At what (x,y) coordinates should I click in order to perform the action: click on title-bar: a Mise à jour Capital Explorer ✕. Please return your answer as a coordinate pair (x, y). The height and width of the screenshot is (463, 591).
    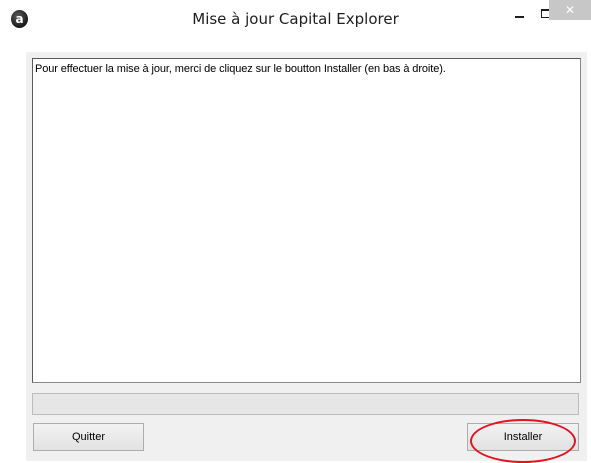
    Looking at the image, I should click on (295, 19).